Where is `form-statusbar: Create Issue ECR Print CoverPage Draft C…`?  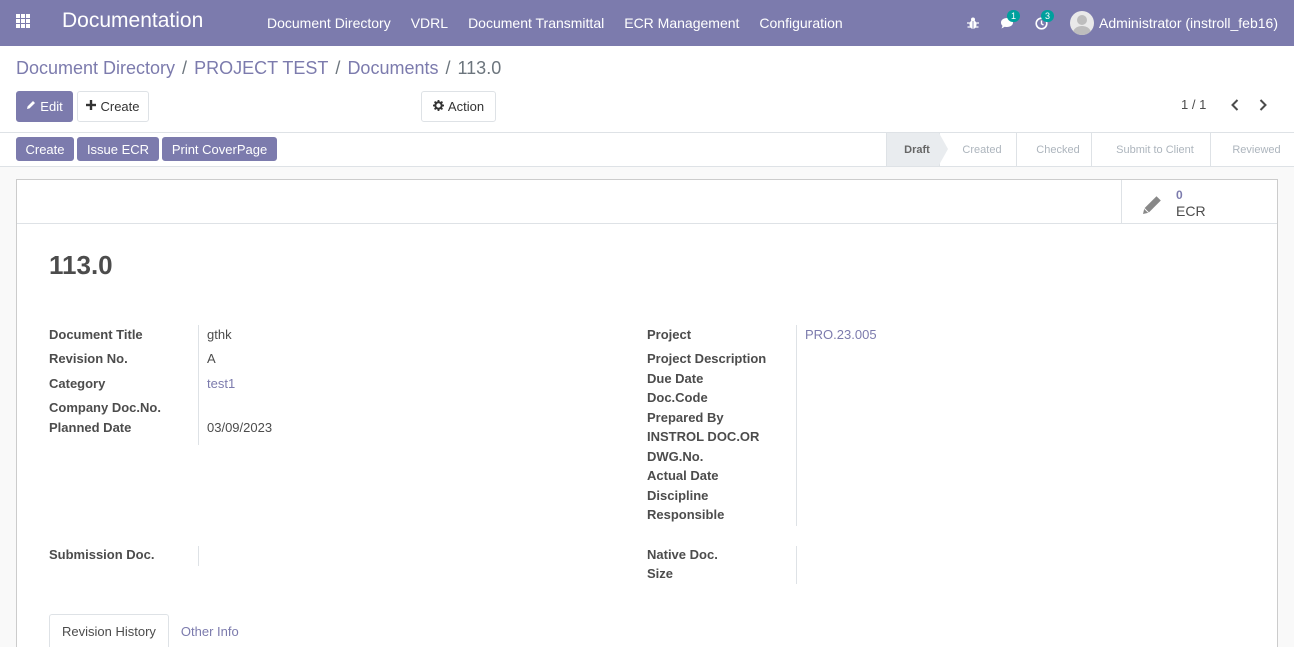
form-statusbar: Create Issue ECR Print CoverPage Draft C… is located at coordinates (647, 150).